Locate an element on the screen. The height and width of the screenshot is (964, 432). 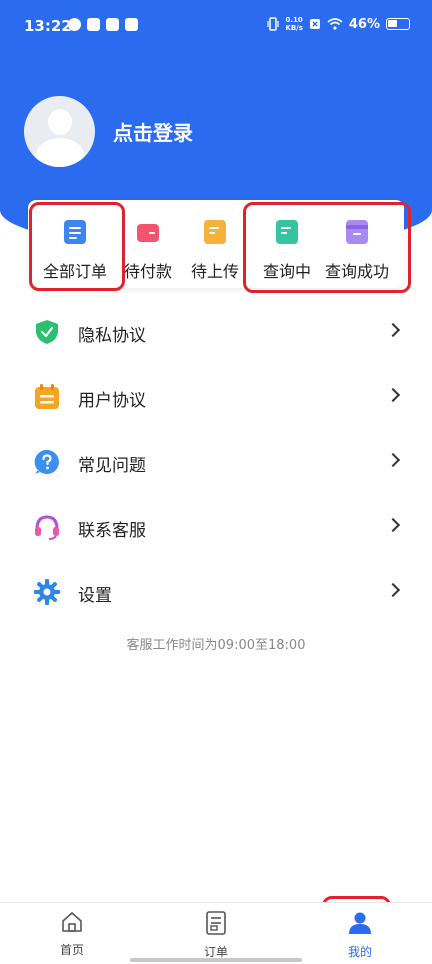
shield-check-icon is located at coordinates (47, 332).